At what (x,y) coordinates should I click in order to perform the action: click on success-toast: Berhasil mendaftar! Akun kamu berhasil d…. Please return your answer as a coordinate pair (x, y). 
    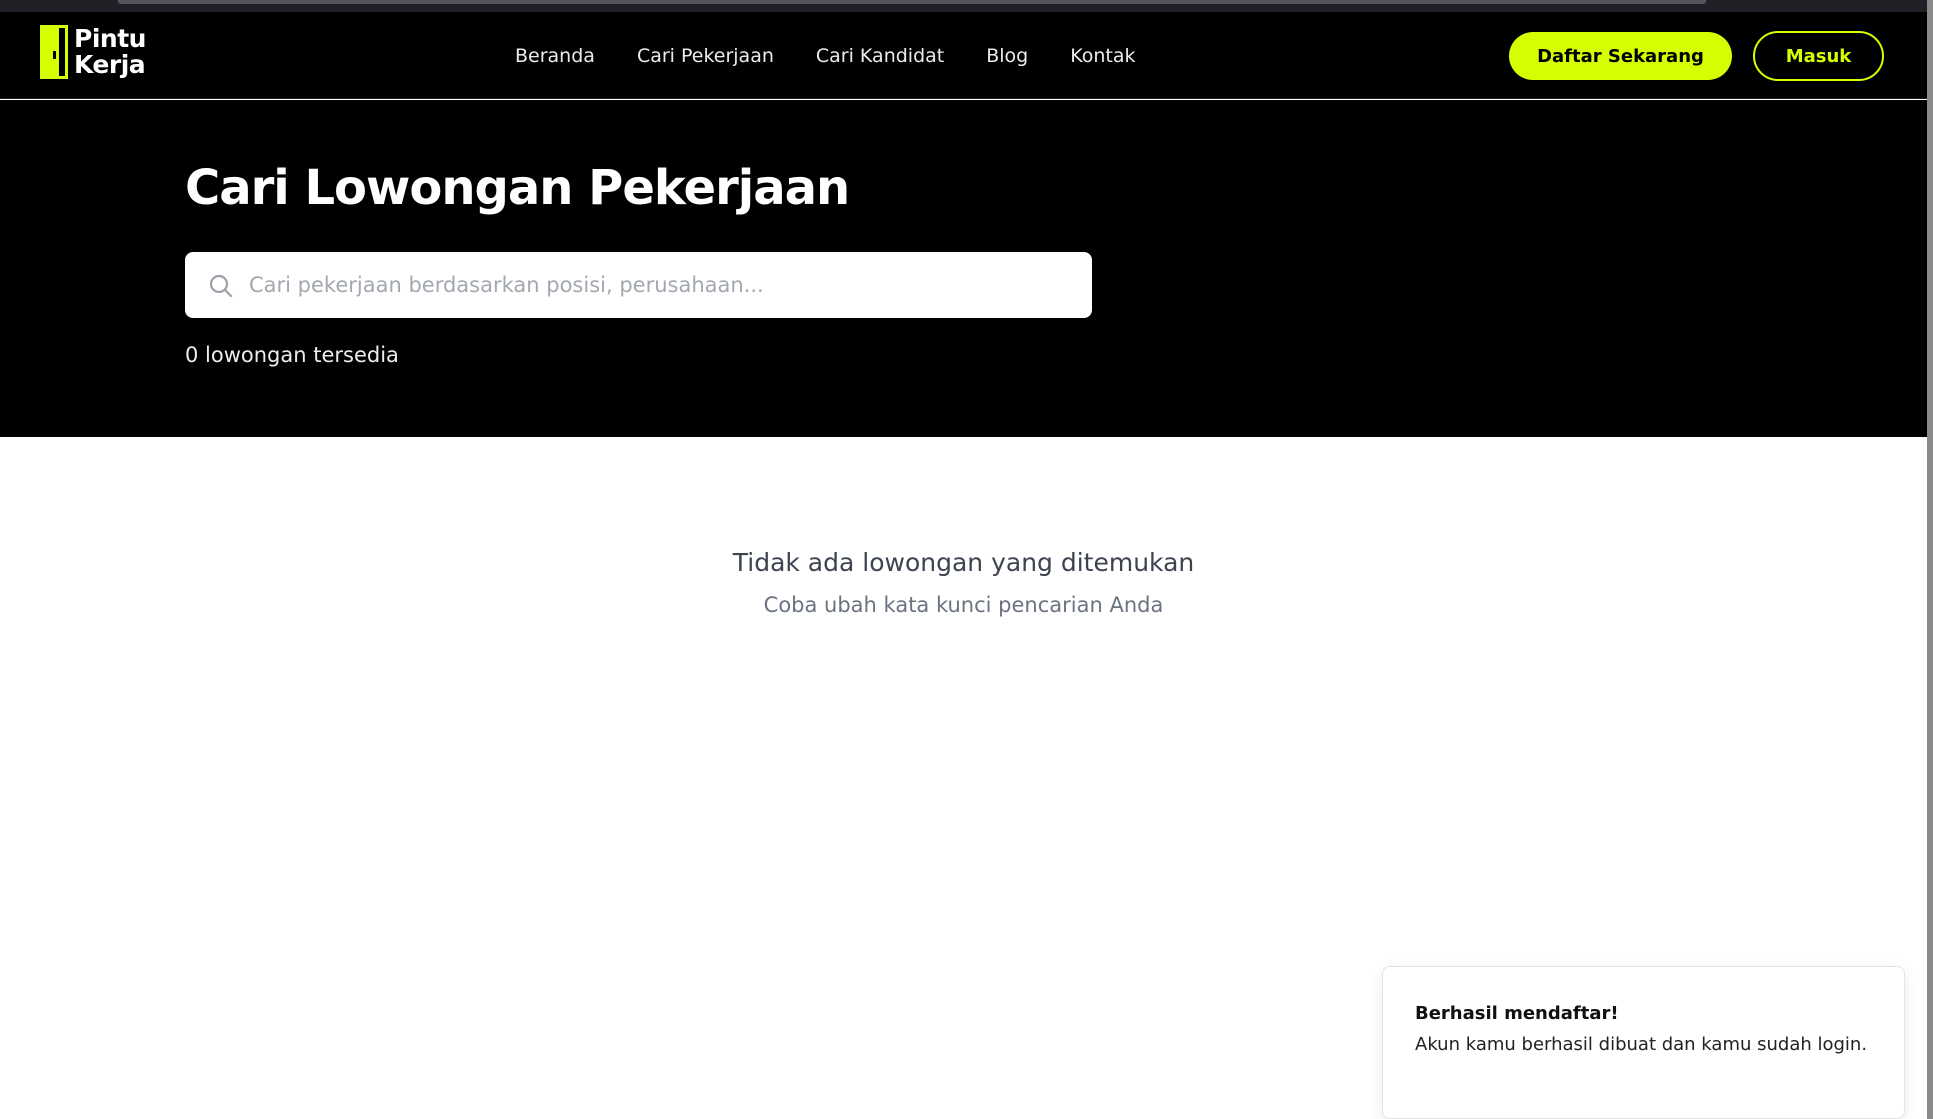
    Looking at the image, I should click on (1643, 1042).